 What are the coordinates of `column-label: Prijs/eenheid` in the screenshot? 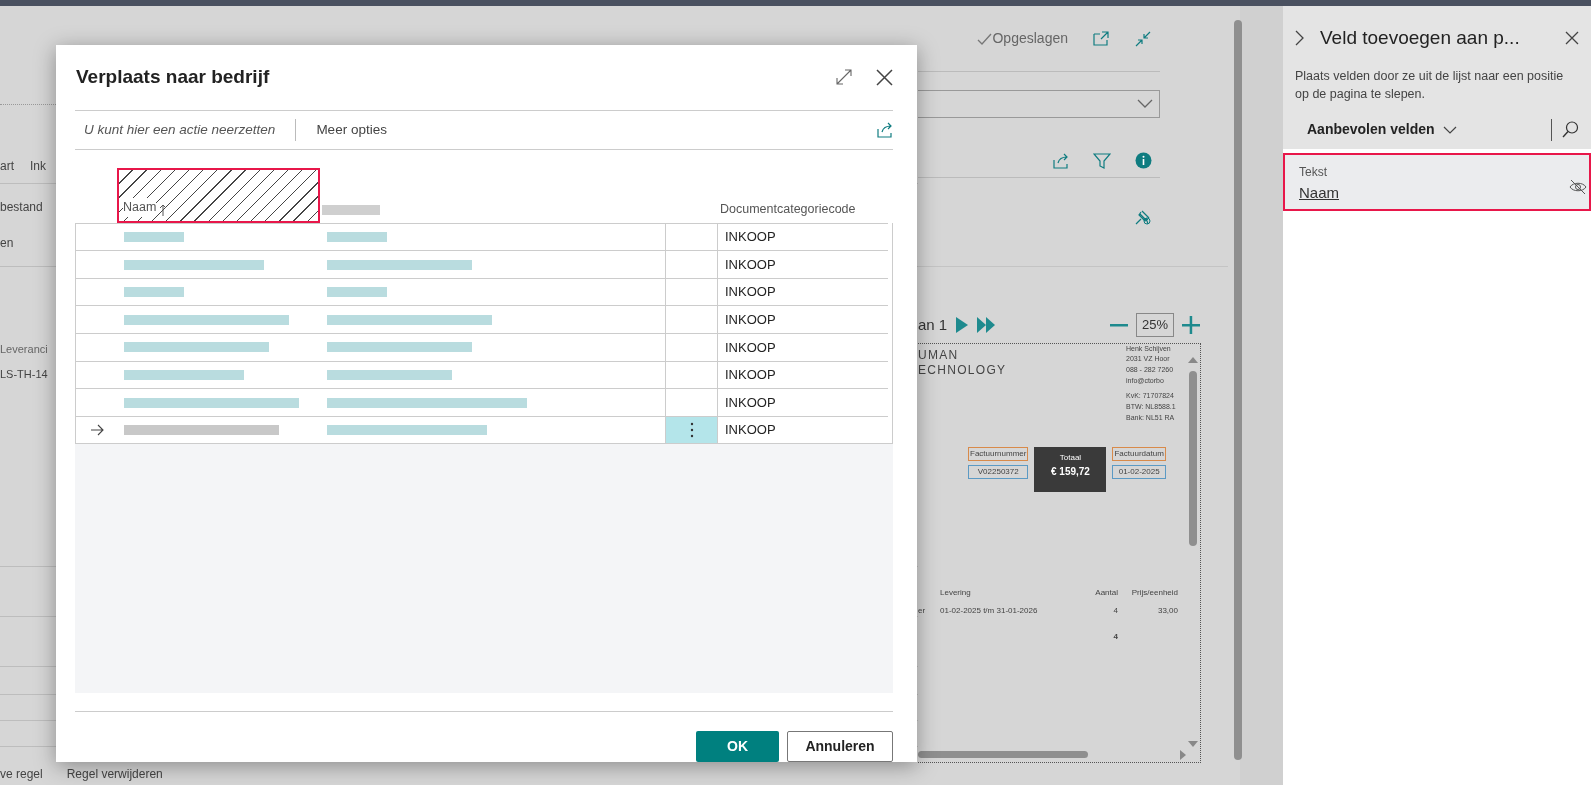 It's located at (1154, 593).